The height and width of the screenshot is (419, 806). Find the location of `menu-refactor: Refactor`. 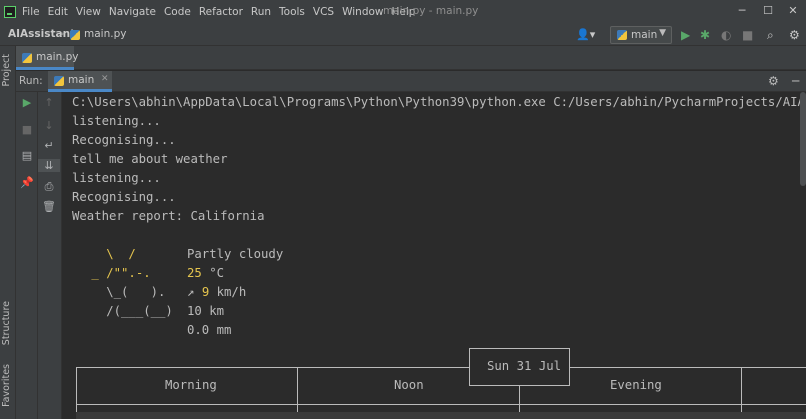

menu-refactor: Refactor is located at coordinates (221, 12).